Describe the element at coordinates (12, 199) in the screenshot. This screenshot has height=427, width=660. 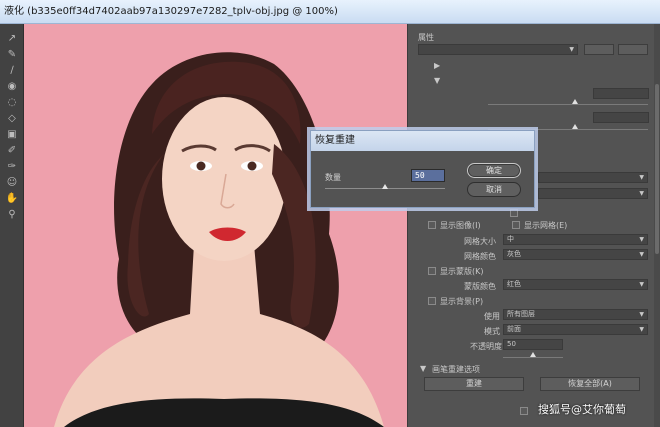
I see `hand-tool-icon: ✋` at that location.